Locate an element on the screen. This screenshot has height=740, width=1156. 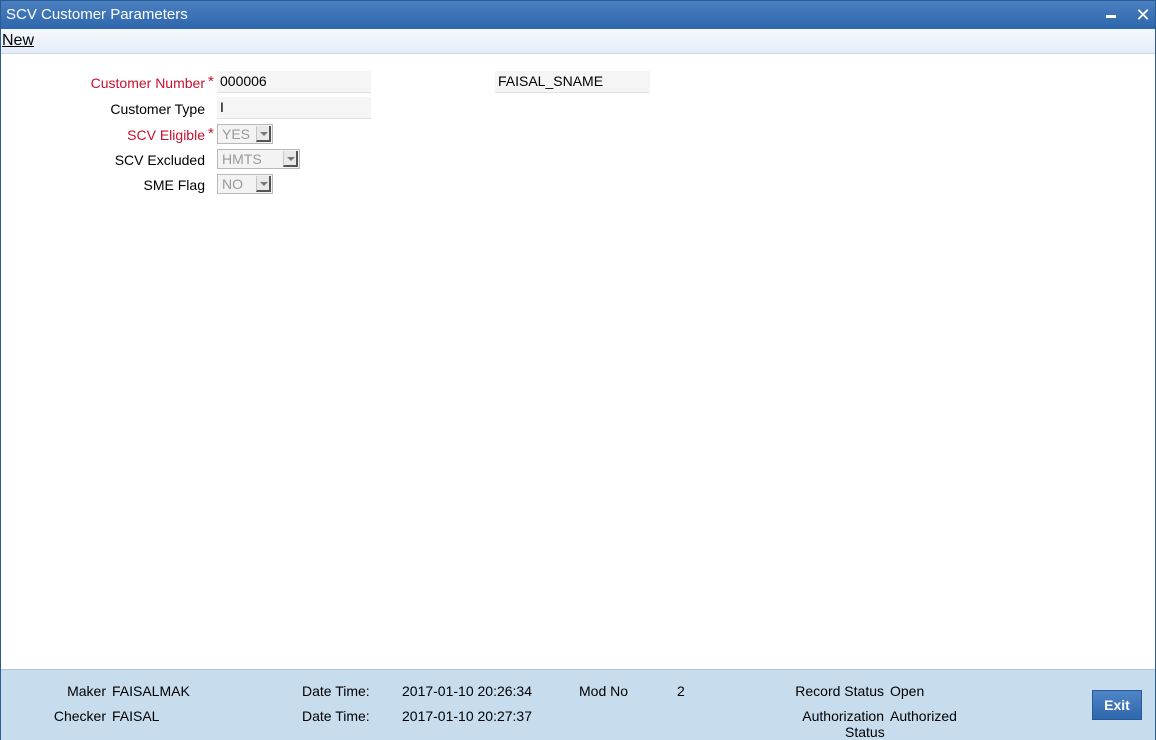
scv-eligible-label: SCV Eligible is located at coordinates (166, 135).